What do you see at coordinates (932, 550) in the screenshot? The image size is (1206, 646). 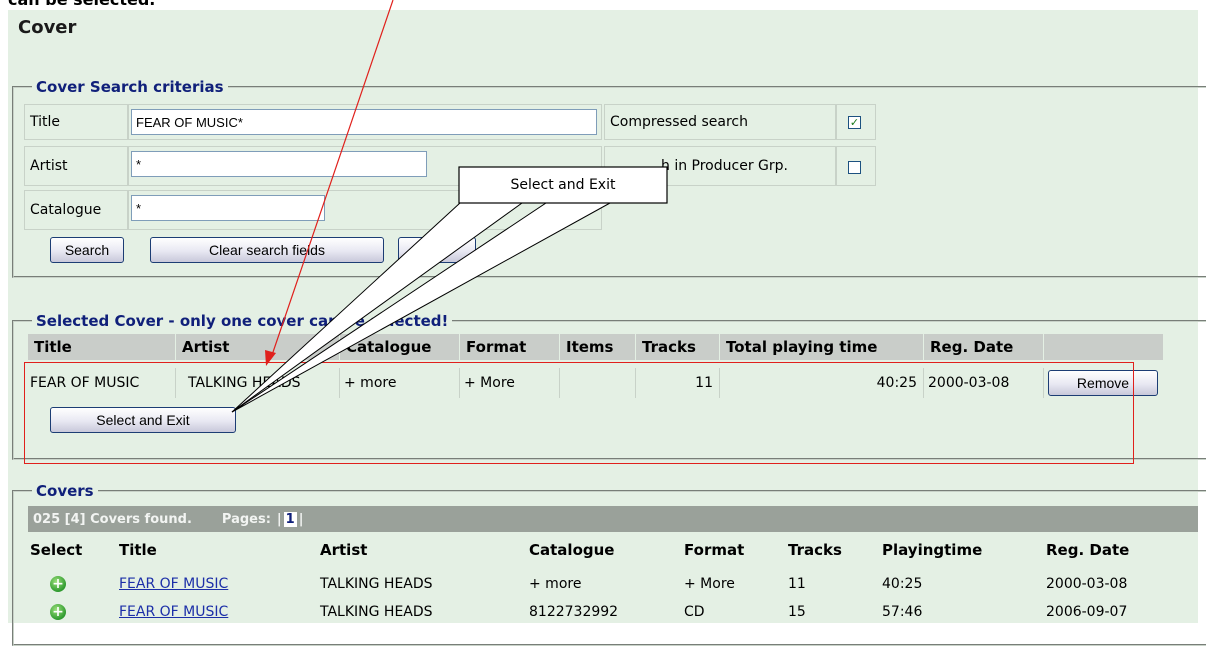 I see `covers-header-playingtime: Playingtime` at bounding box center [932, 550].